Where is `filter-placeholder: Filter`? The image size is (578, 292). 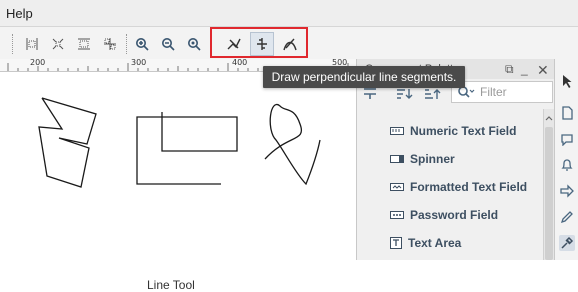
filter-placeholder: Filter is located at coordinates (493, 92).